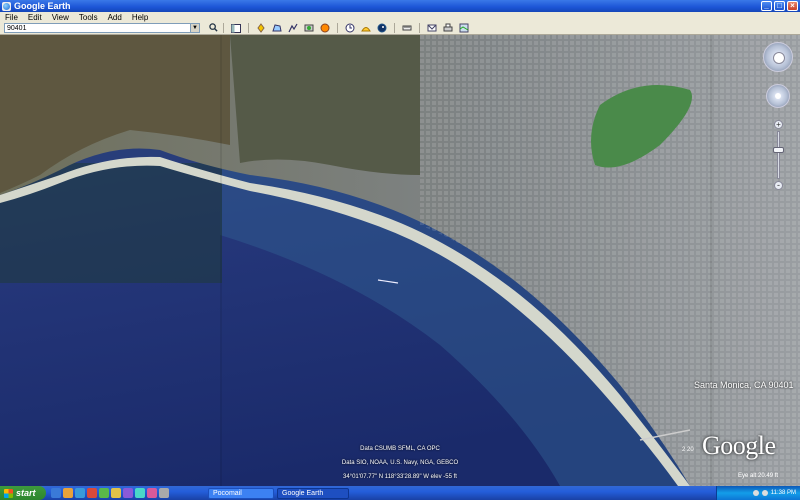 The height and width of the screenshot is (500, 800). Describe the element at coordinates (56, 493) in the screenshot. I see `show-desktop-icon` at that location.